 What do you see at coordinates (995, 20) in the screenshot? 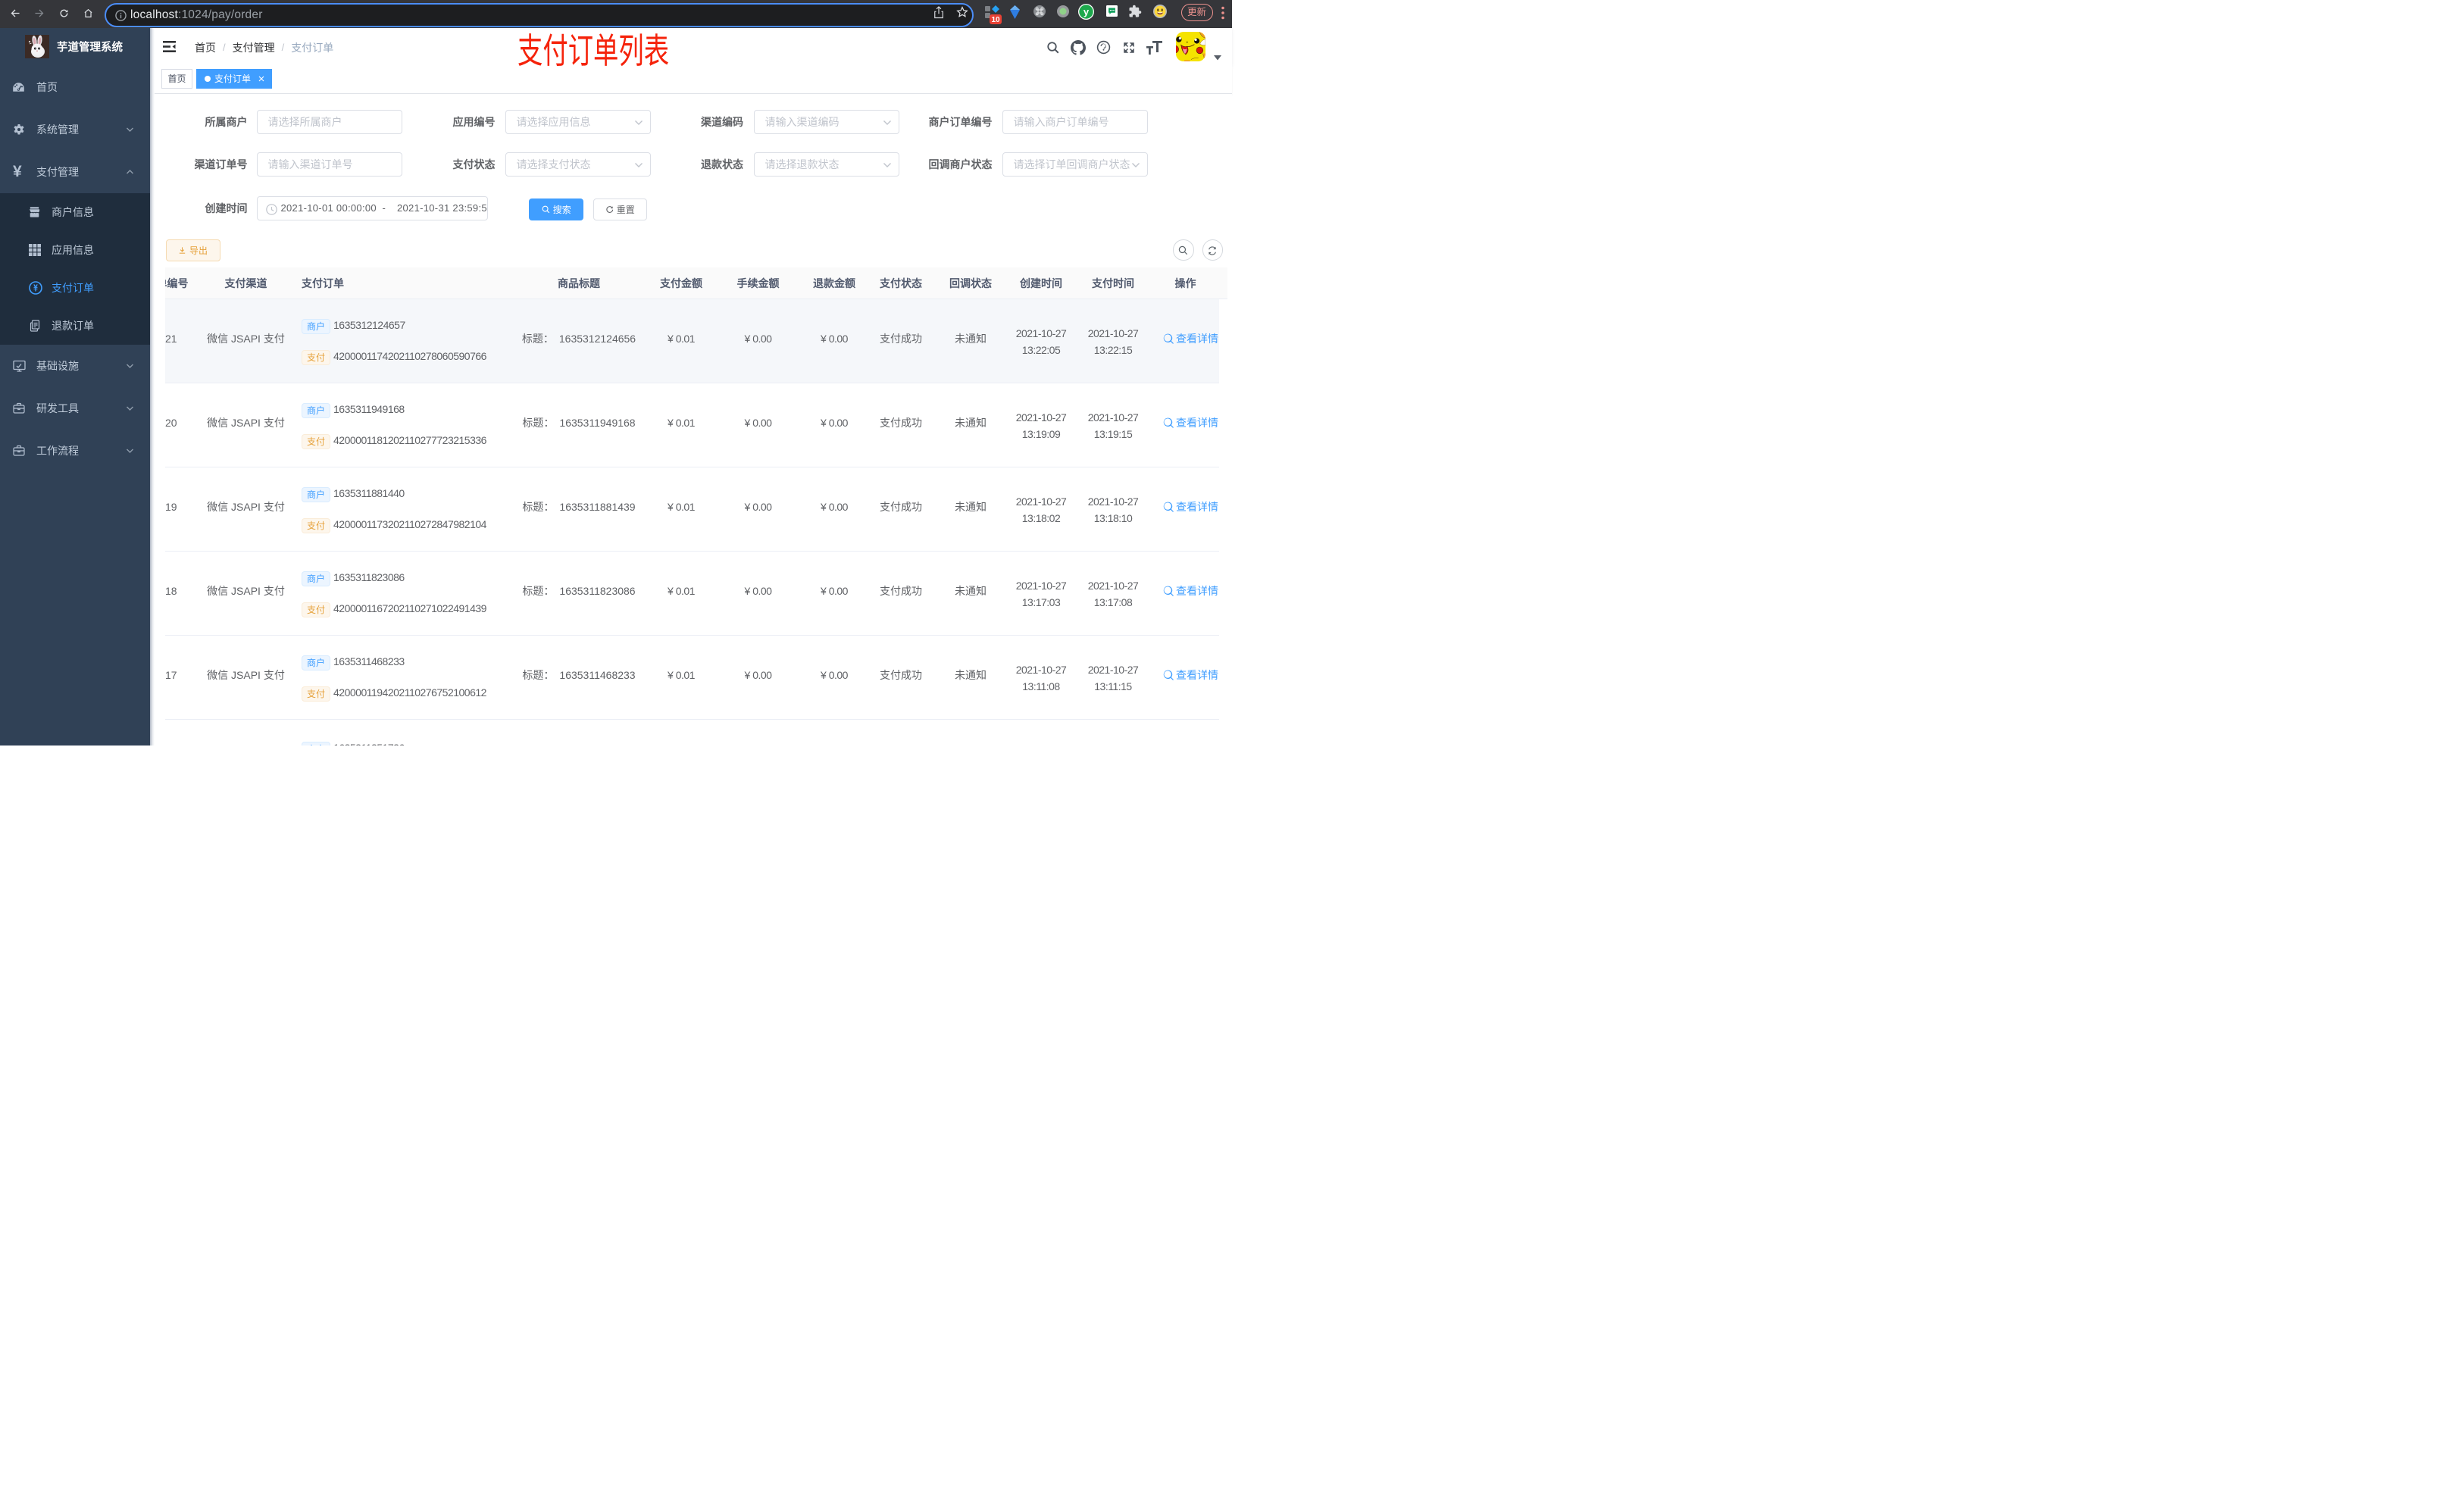
I see `svg-text: 10` at bounding box center [995, 20].